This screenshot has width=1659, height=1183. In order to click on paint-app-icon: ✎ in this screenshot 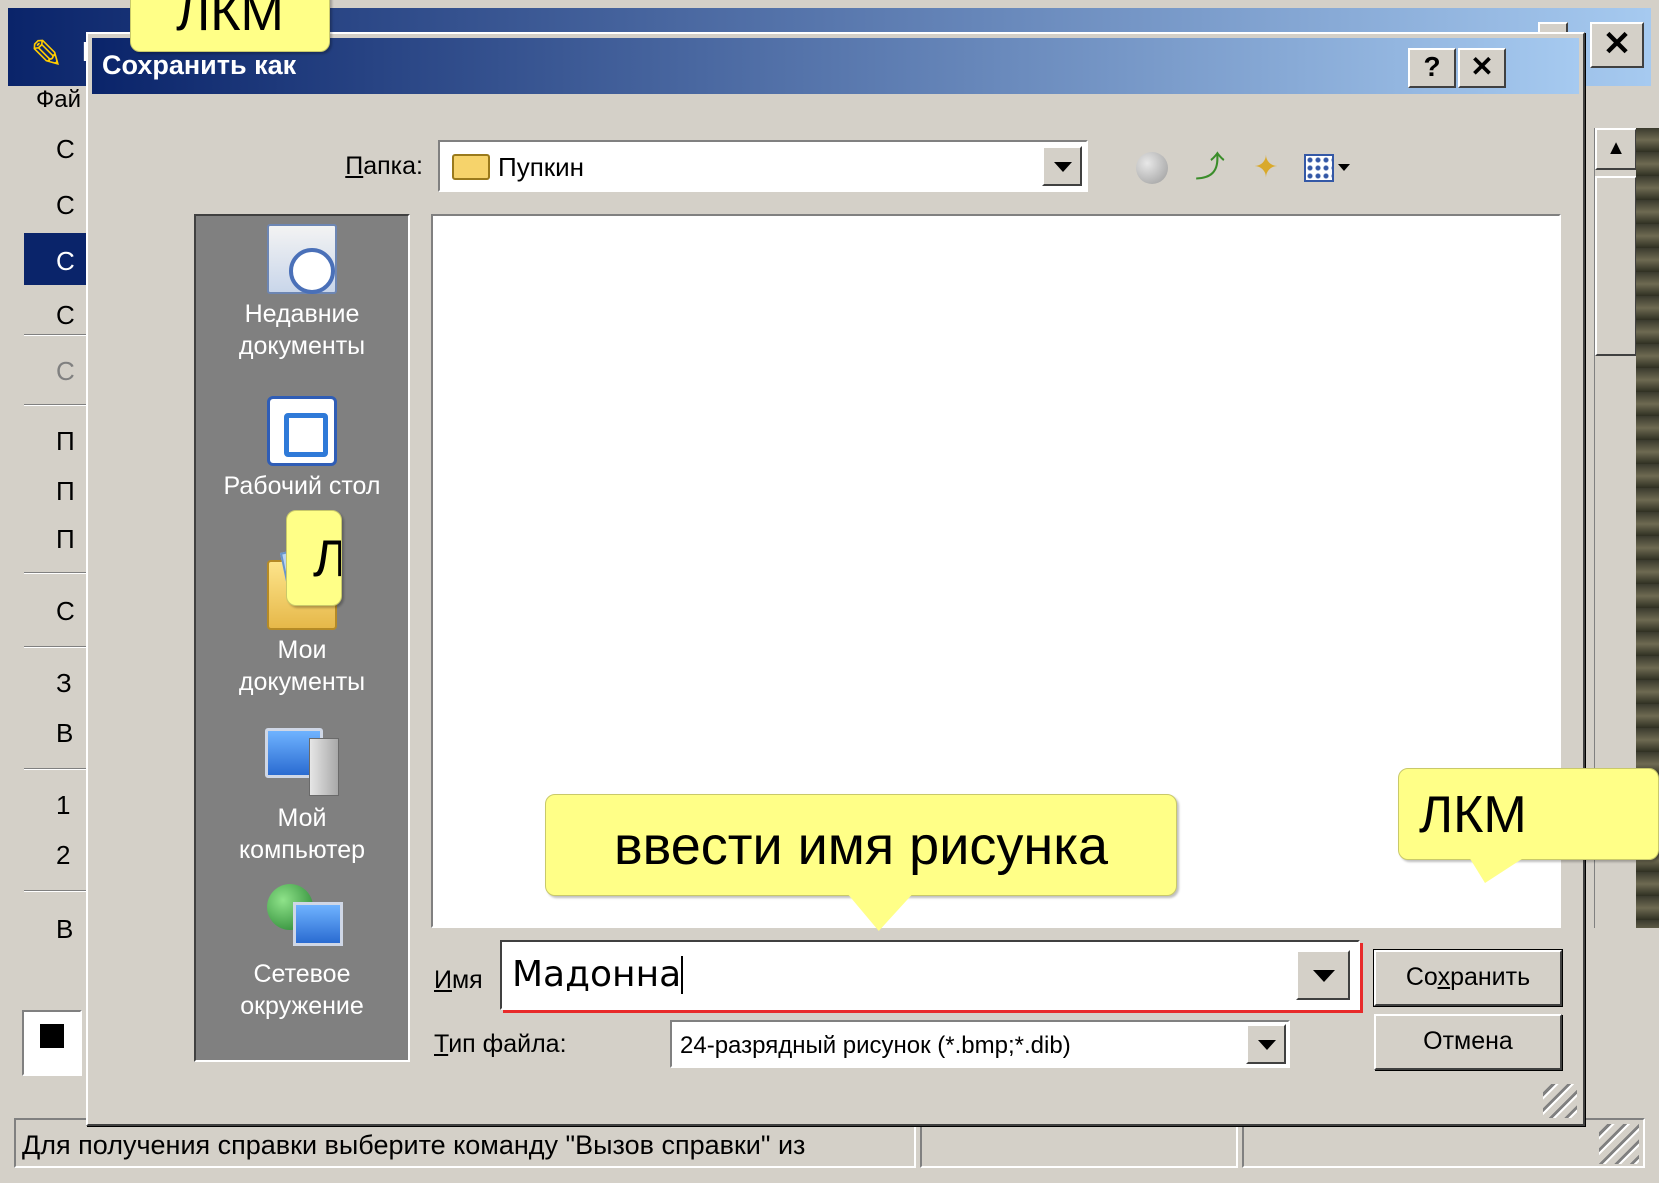, I will do `click(47, 55)`.